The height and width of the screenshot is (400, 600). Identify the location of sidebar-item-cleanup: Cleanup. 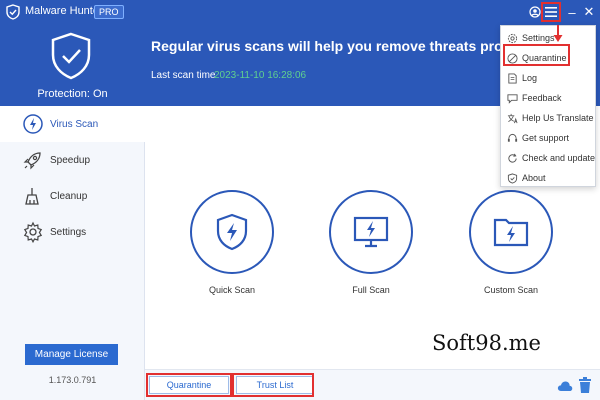
(72, 196).